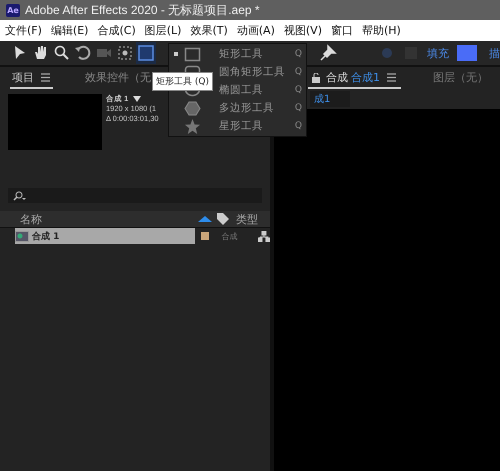 This screenshot has height=471, width=500. Describe the element at coordinates (264, 236) in the screenshot. I see `flowchart-icon` at that location.